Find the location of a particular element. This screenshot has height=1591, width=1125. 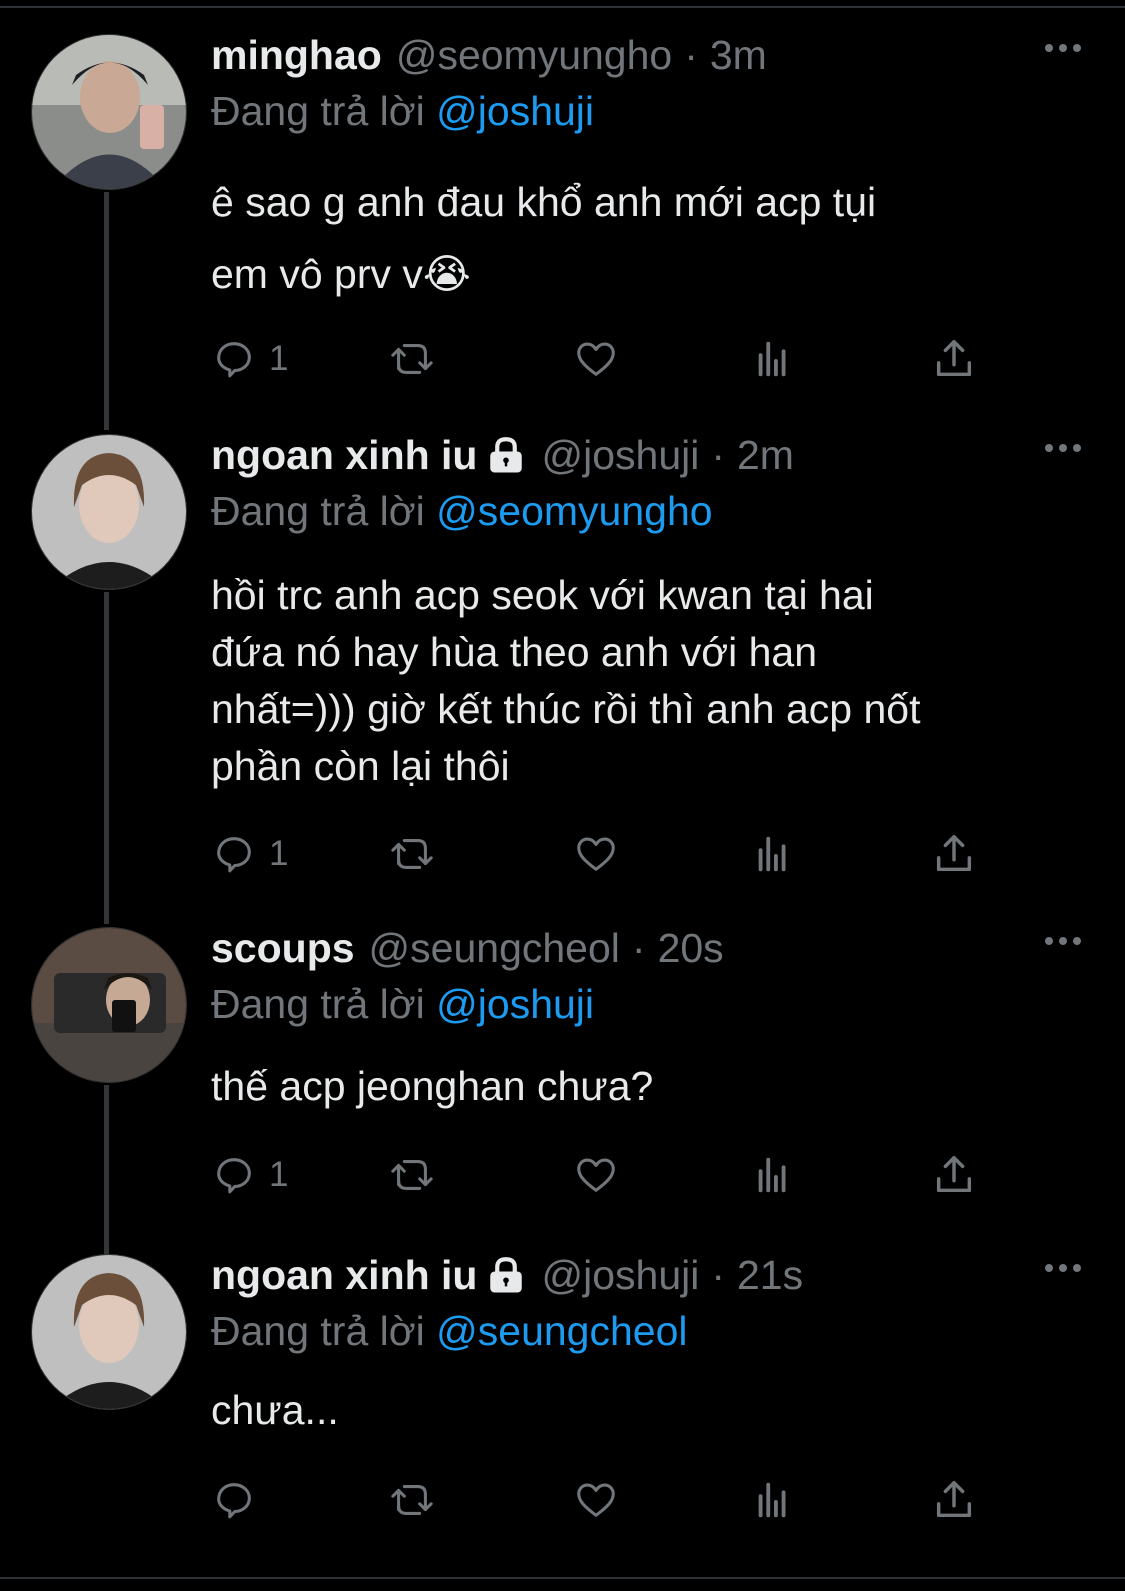

display-name: minghao is located at coordinates (296, 55).